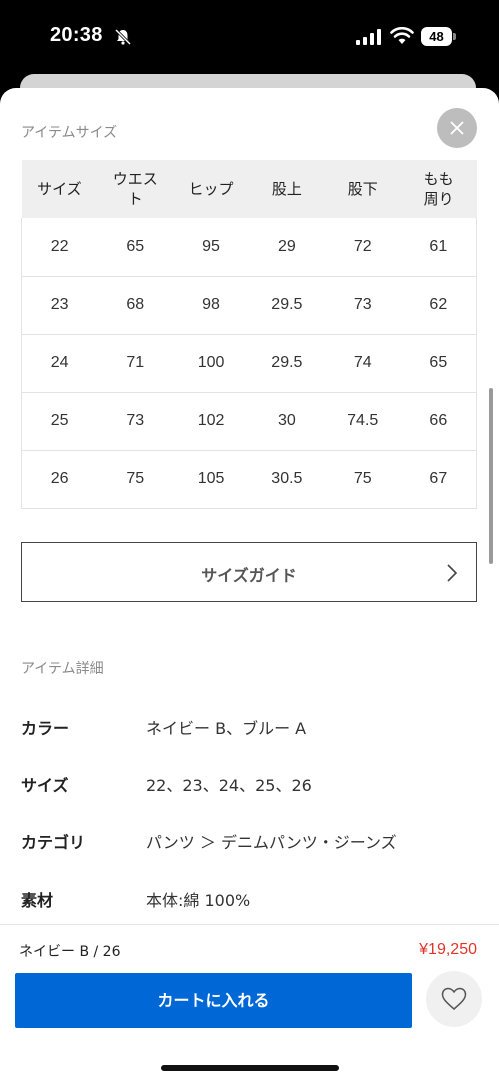  I want to click on size-table-cell: 62, so click(438, 305).